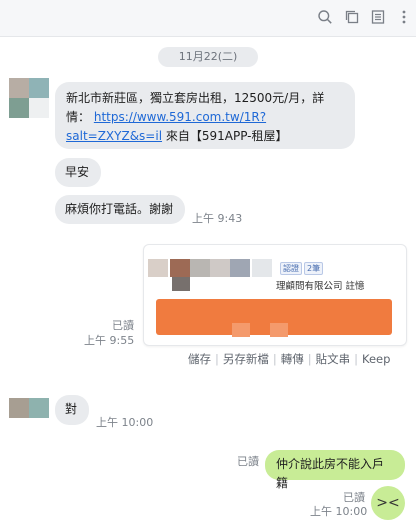 The image size is (416, 529). I want to click on date-divider: 11月22(二), so click(208, 57).